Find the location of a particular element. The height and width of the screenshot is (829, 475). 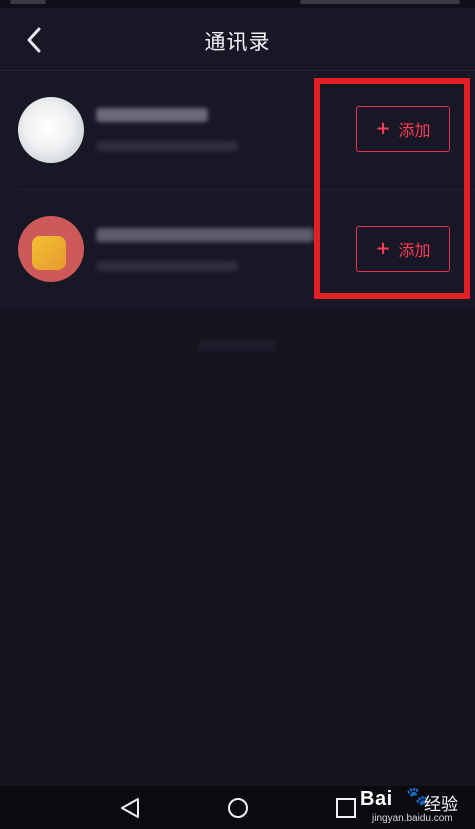

triangle-back-icon is located at coordinates (130, 808).